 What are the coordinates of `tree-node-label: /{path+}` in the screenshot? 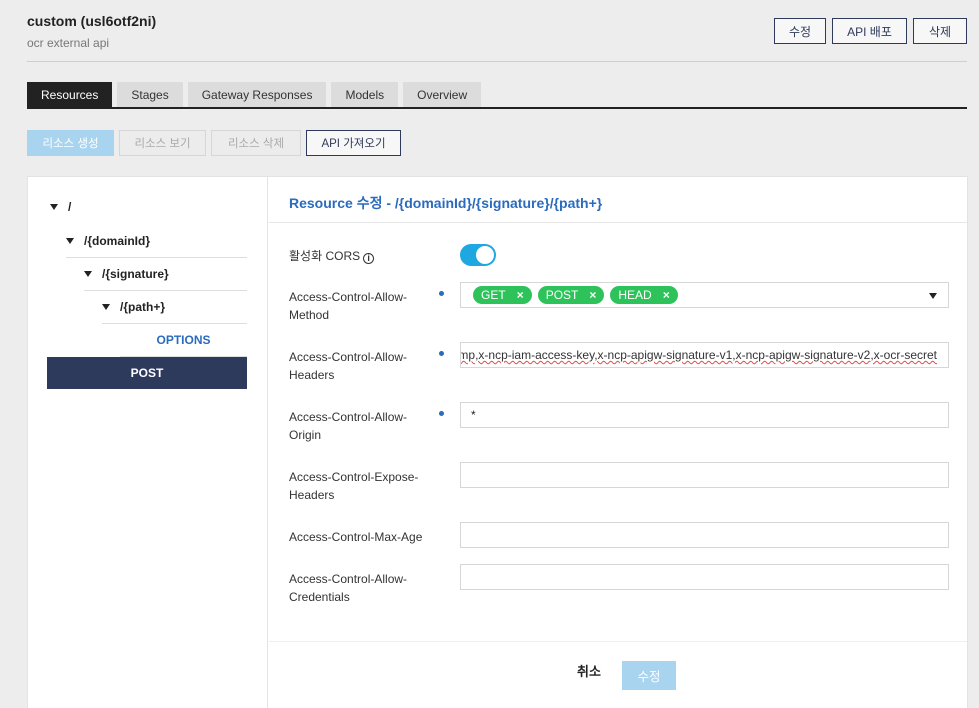 It's located at (143, 307).